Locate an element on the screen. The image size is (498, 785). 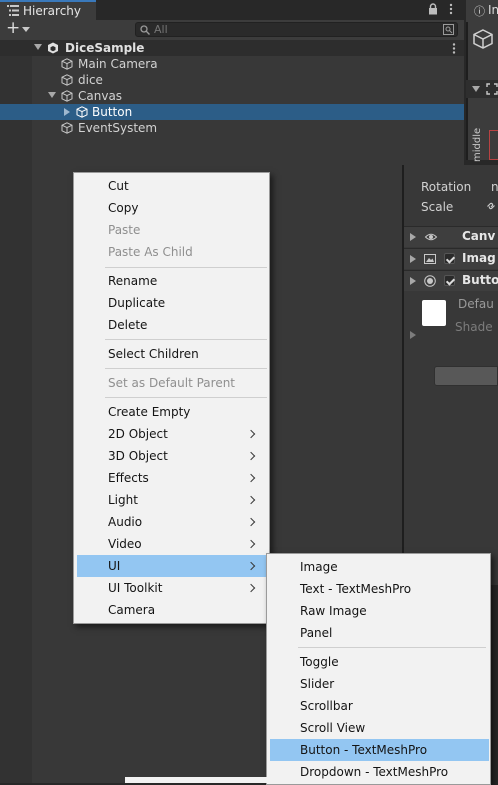
menu-item-image: Image is located at coordinates (379, 567).